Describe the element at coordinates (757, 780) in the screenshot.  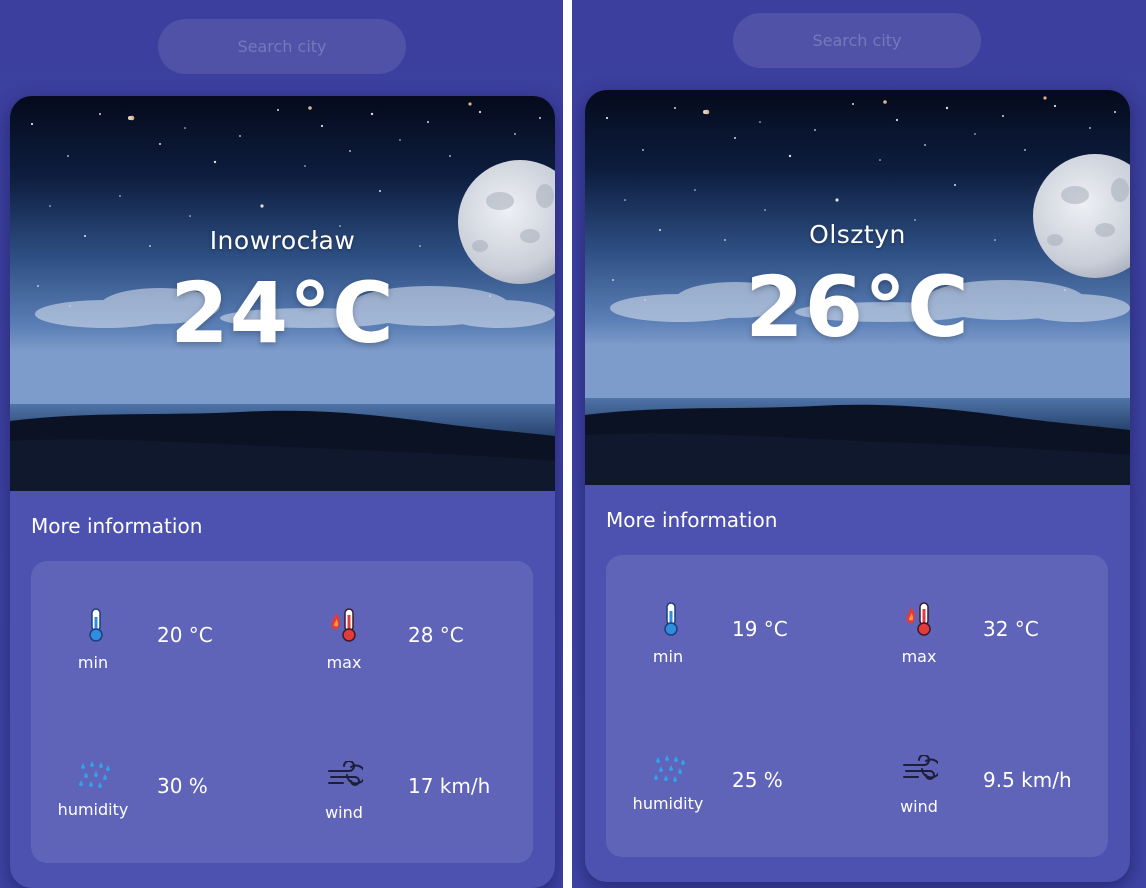
I see `stat-humidity-value: 25 %` at that location.